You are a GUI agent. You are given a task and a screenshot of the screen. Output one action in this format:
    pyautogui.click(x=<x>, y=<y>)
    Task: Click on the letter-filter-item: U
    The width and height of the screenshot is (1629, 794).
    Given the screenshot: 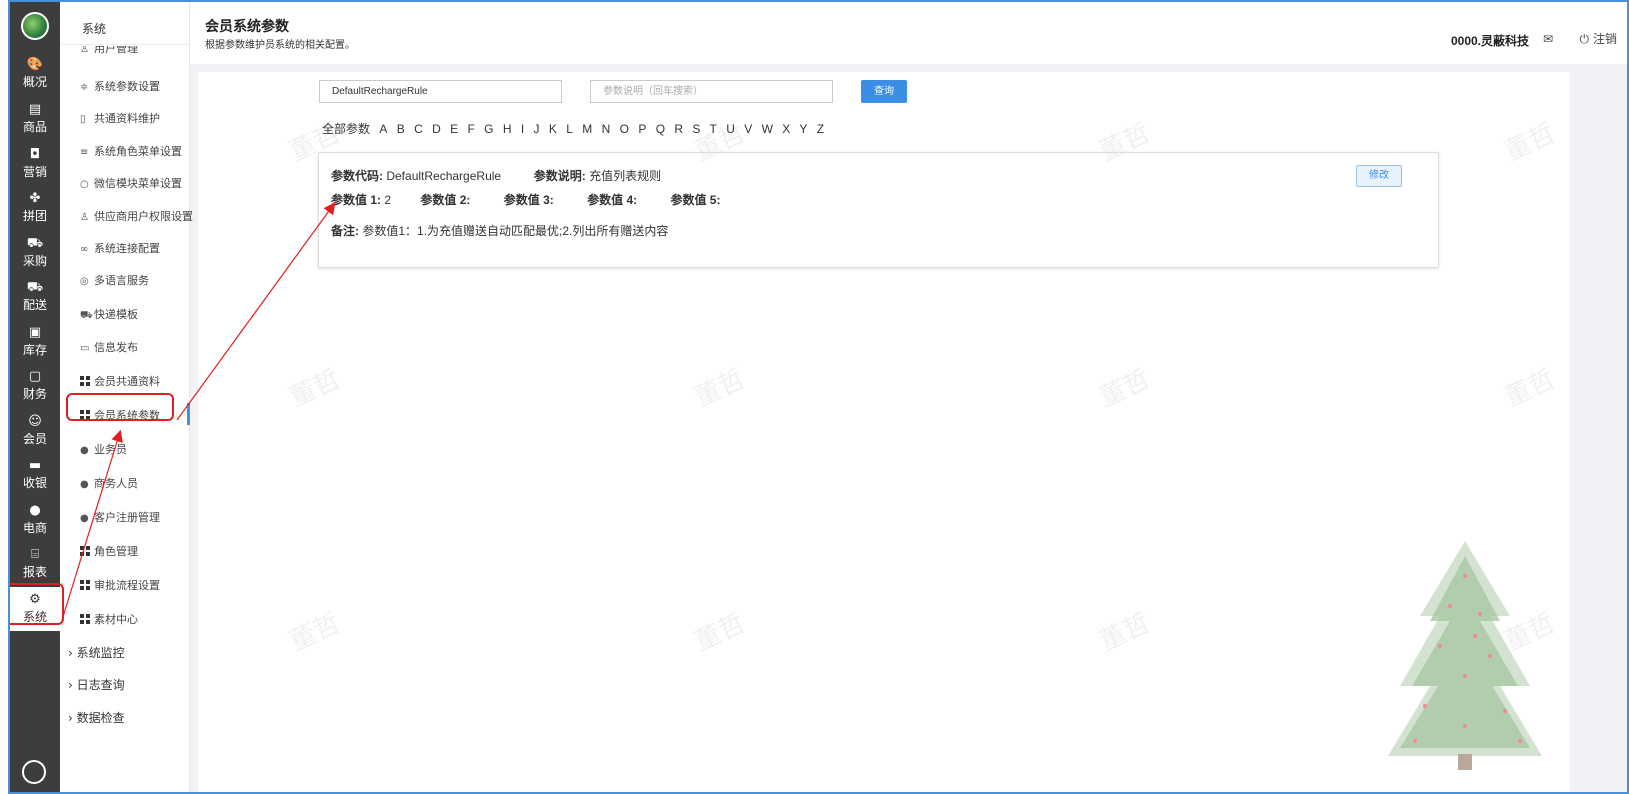 What is the action you would take?
    pyautogui.click(x=730, y=129)
    